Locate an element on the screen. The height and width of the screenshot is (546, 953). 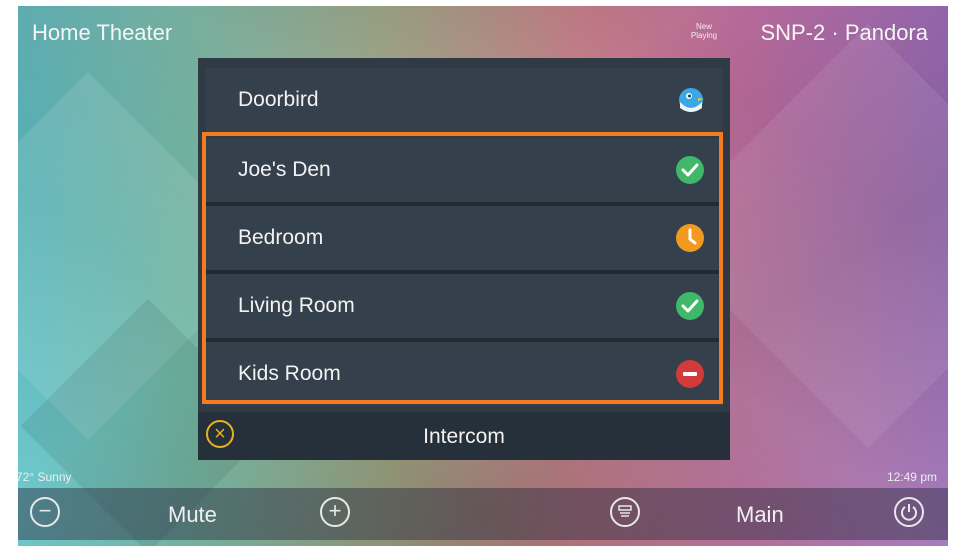
volume-up-icon: + is located at coordinates (335, 512).